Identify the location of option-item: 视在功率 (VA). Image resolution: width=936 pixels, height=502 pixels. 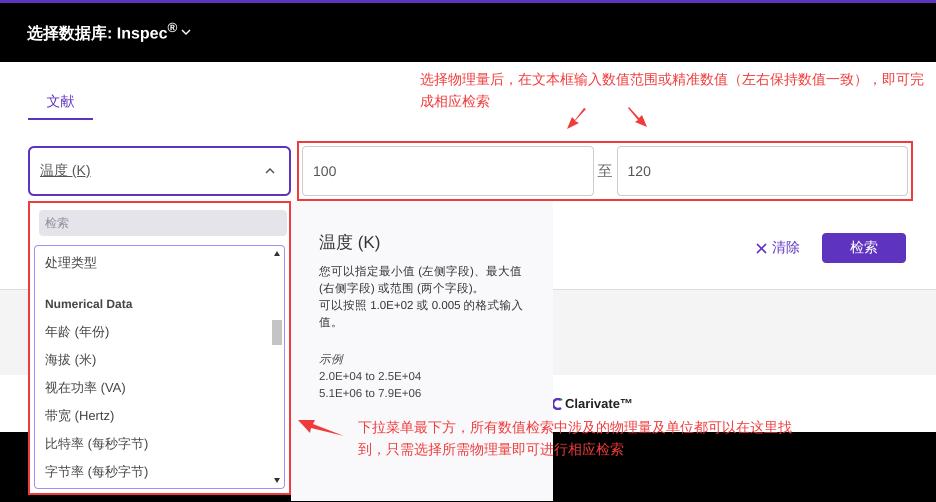
(157, 388).